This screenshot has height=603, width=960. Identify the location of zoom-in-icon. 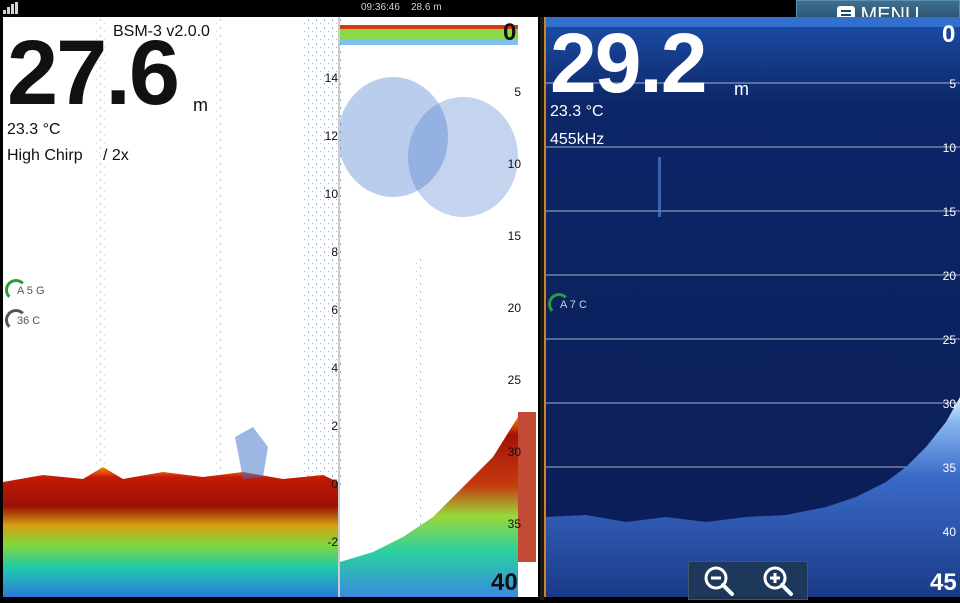
(778, 581).